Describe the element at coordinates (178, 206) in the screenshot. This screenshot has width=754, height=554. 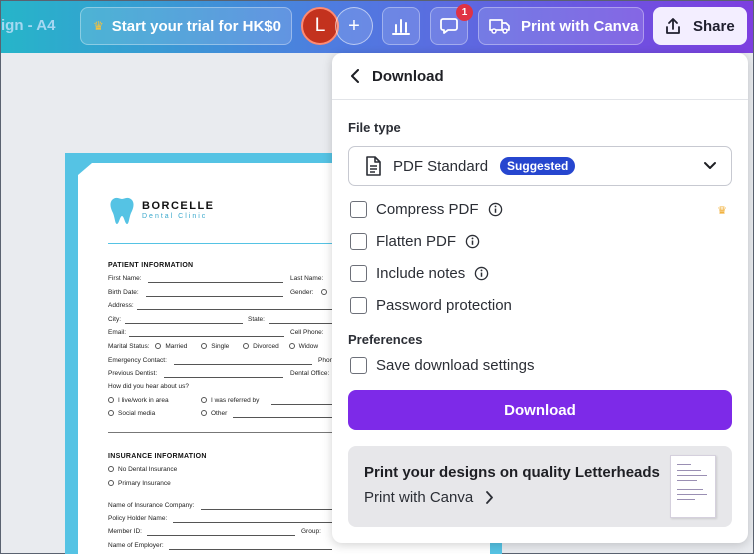
I see `brand-name: BORCELLE` at that location.